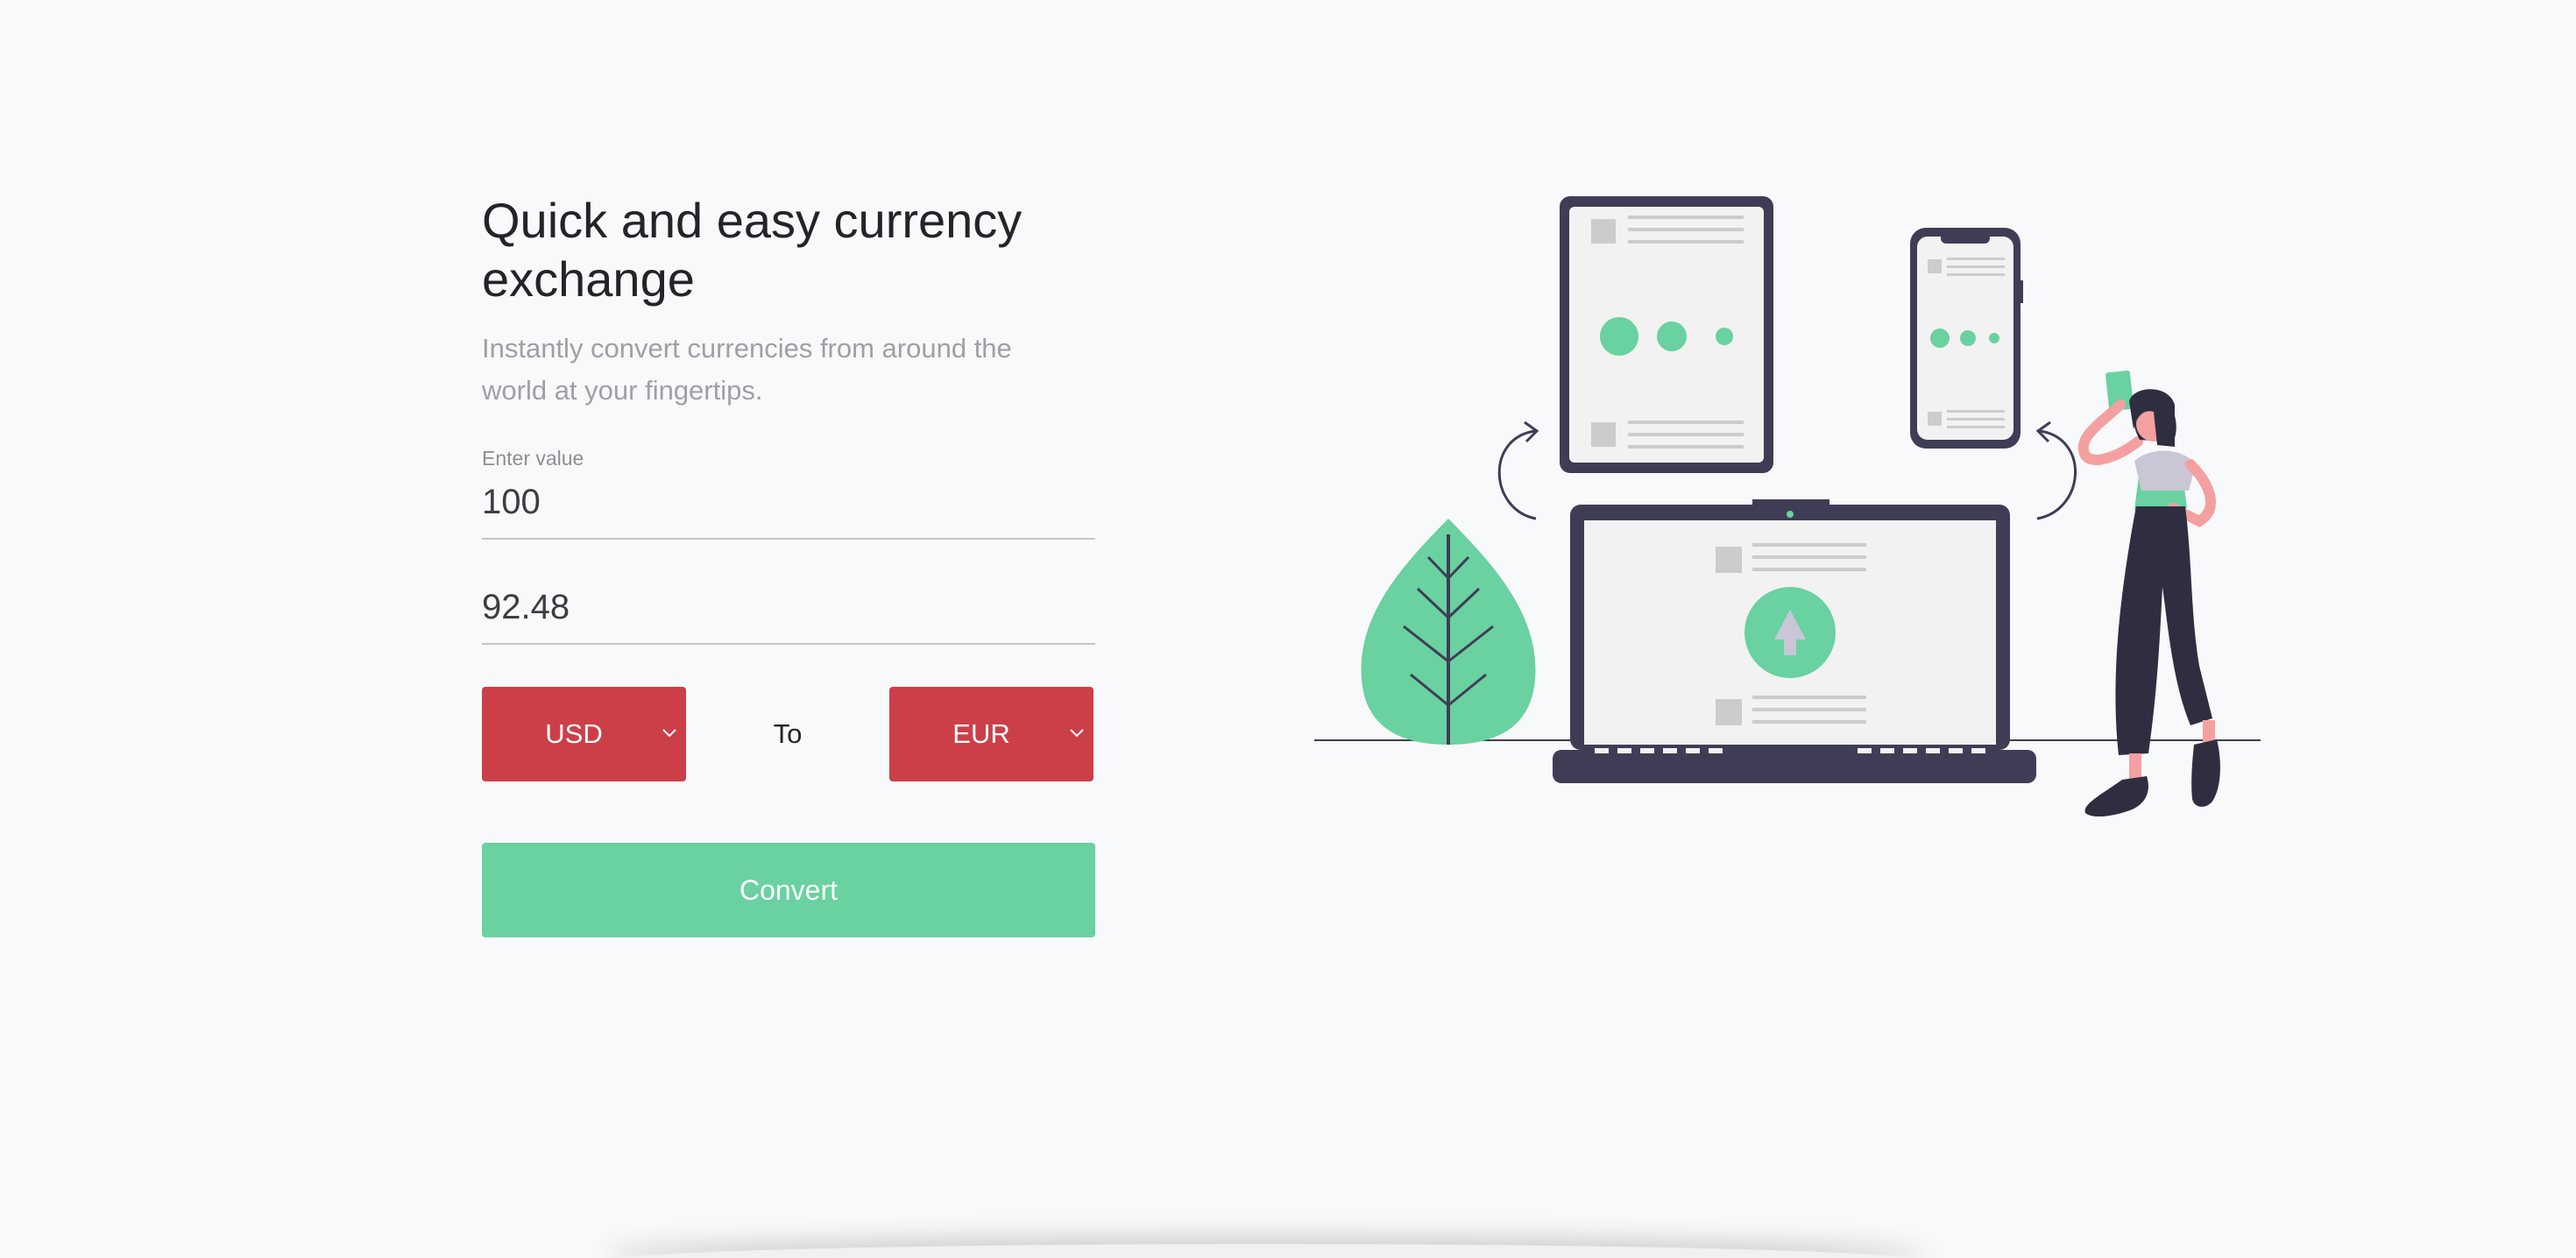  What do you see at coordinates (2148, 593) in the screenshot?
I see `woman-figure` at bounding box center [2148, 593].